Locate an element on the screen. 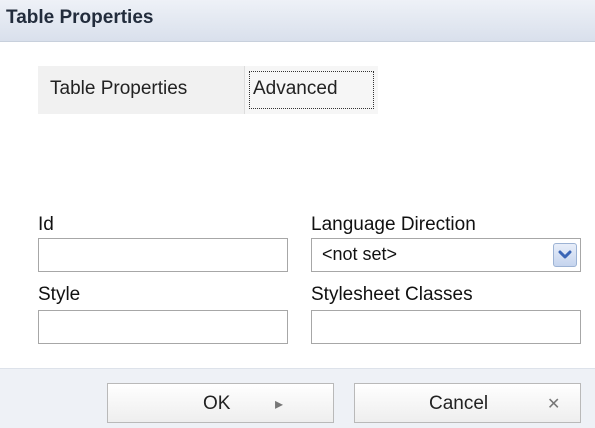  cancel-button-label: Cancel is located at coordinates (459, 403).